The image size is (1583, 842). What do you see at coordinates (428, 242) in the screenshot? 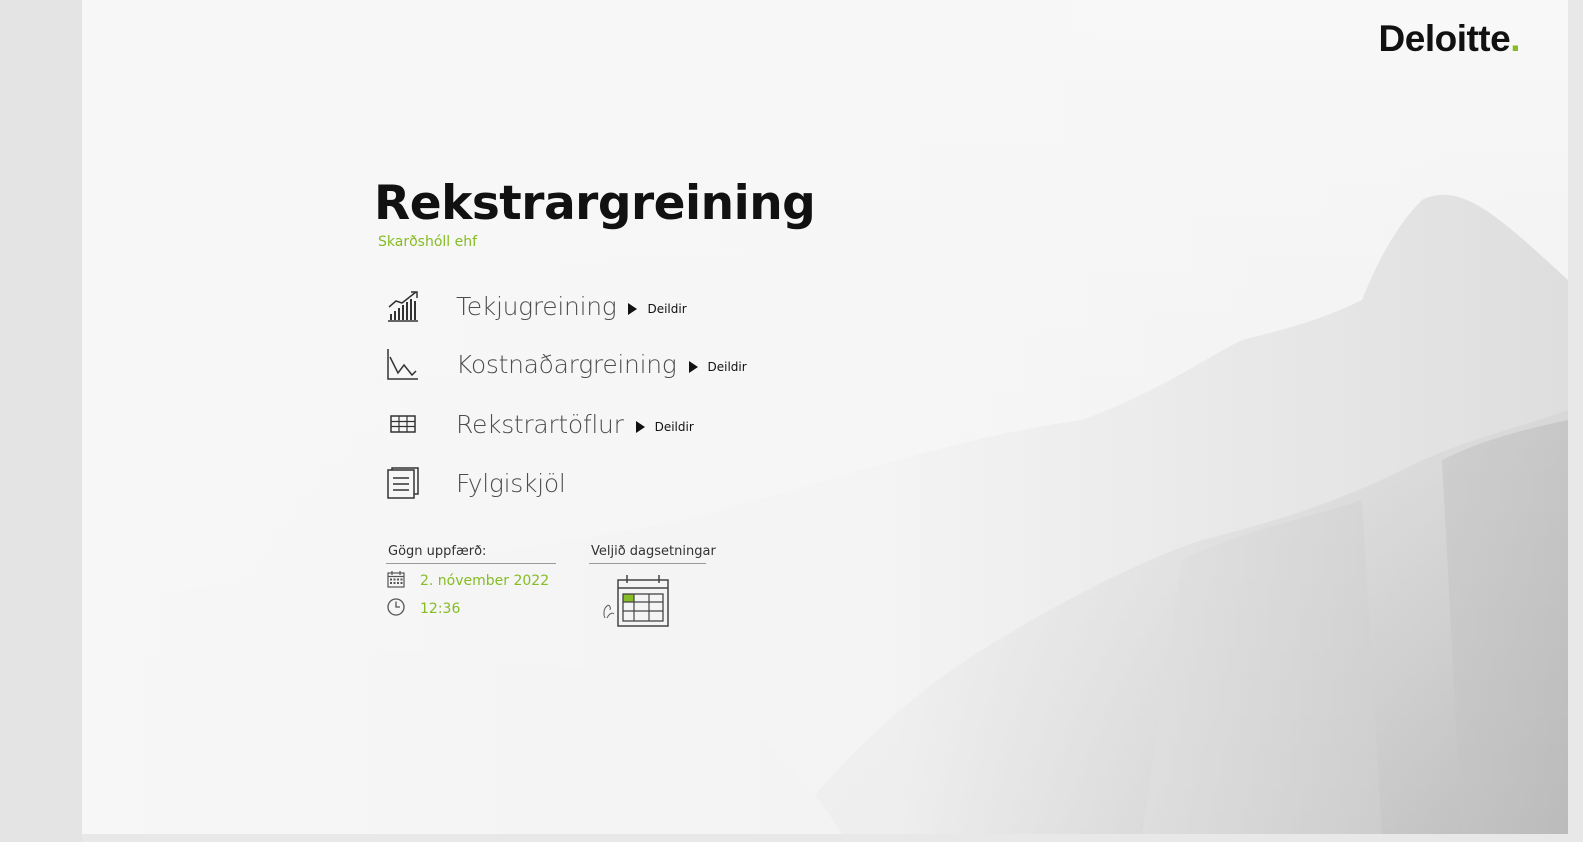
I see `company-name: Skarðshóll ehf` at bounding box center [428, 242].